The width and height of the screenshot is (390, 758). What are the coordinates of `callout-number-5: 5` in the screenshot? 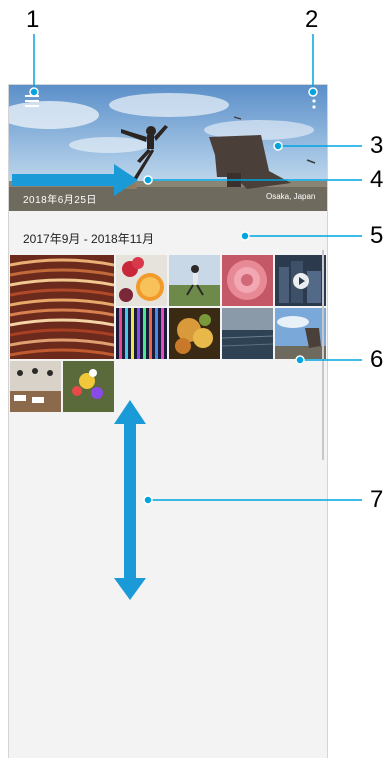 It's located at (377, 235).